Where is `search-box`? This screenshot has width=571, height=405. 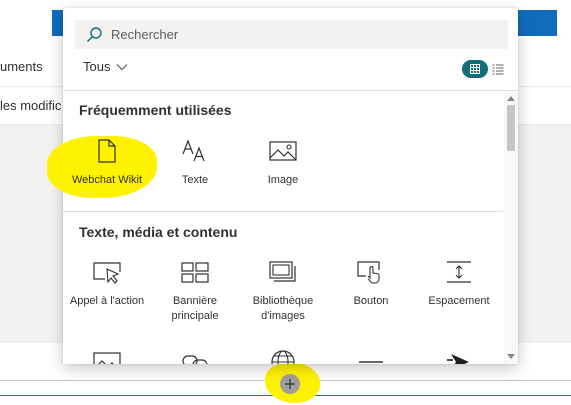
search-box is located at coordinates (291, 34).